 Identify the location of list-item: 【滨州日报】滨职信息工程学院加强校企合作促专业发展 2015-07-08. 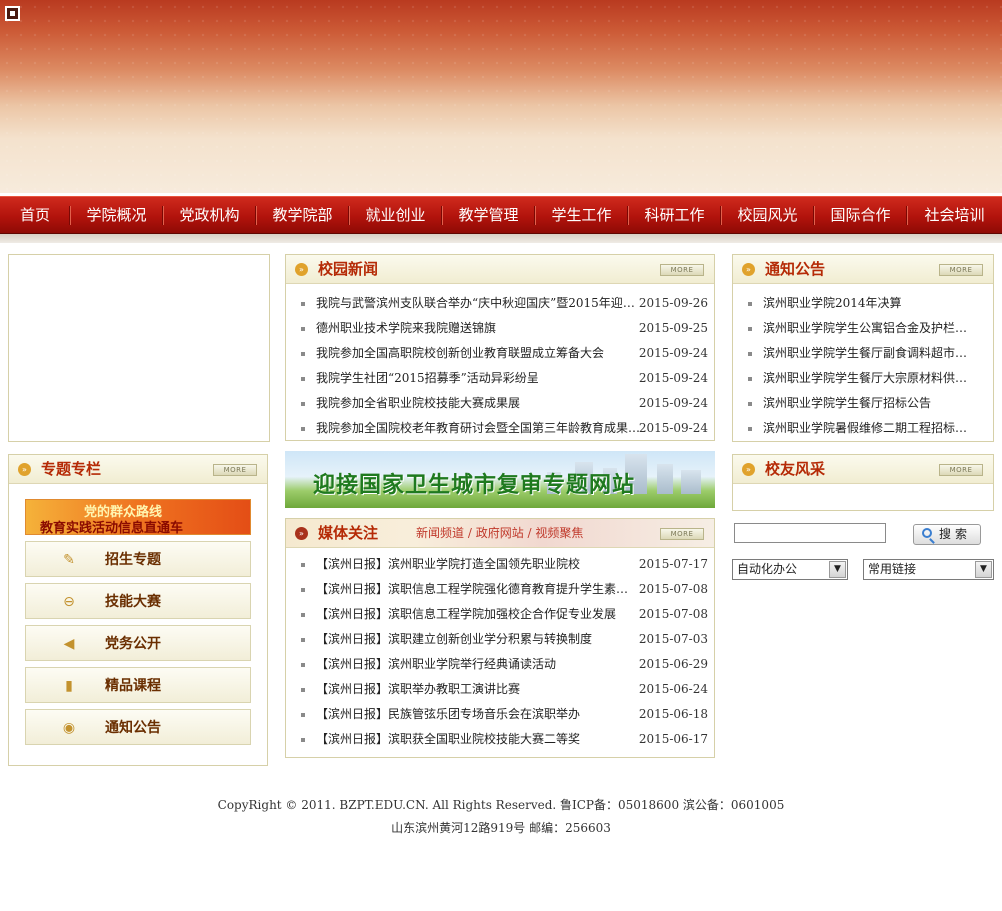
(500, 614).